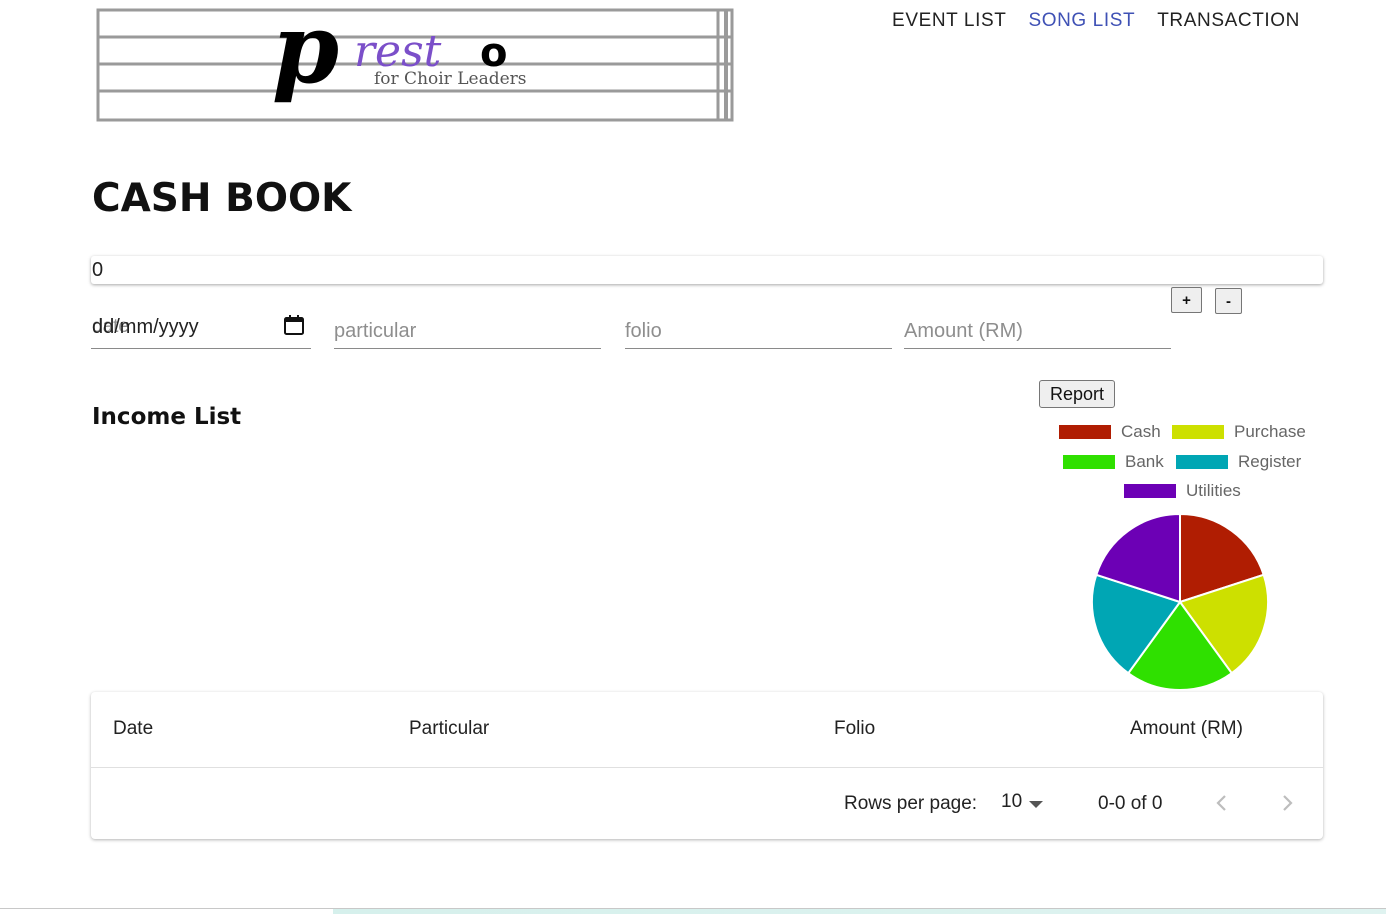  I want to click on nav-item-event-list: EVENT LIST, so click(949, 21).